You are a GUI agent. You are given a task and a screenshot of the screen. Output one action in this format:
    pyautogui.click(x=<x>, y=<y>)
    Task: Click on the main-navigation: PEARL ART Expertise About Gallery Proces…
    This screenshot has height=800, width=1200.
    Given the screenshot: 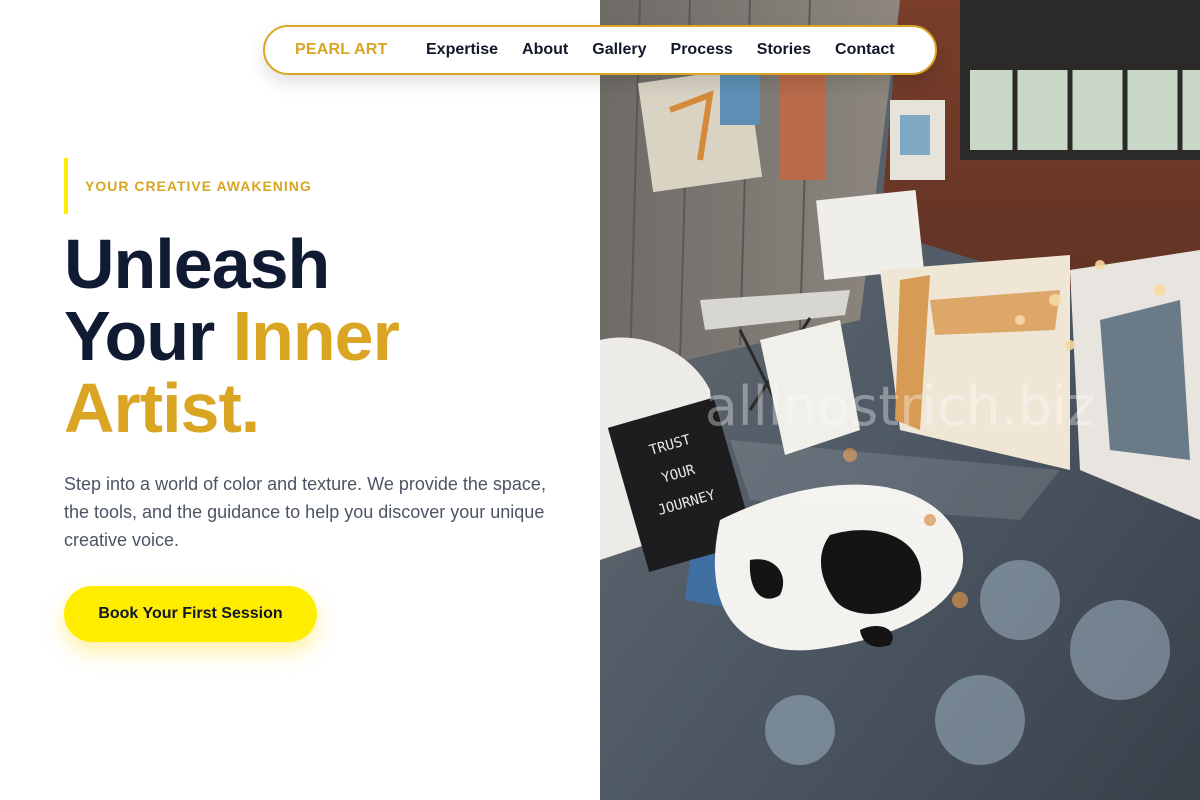 What is the action you would take?
    pyautogui.click(x=600, y=50)
    